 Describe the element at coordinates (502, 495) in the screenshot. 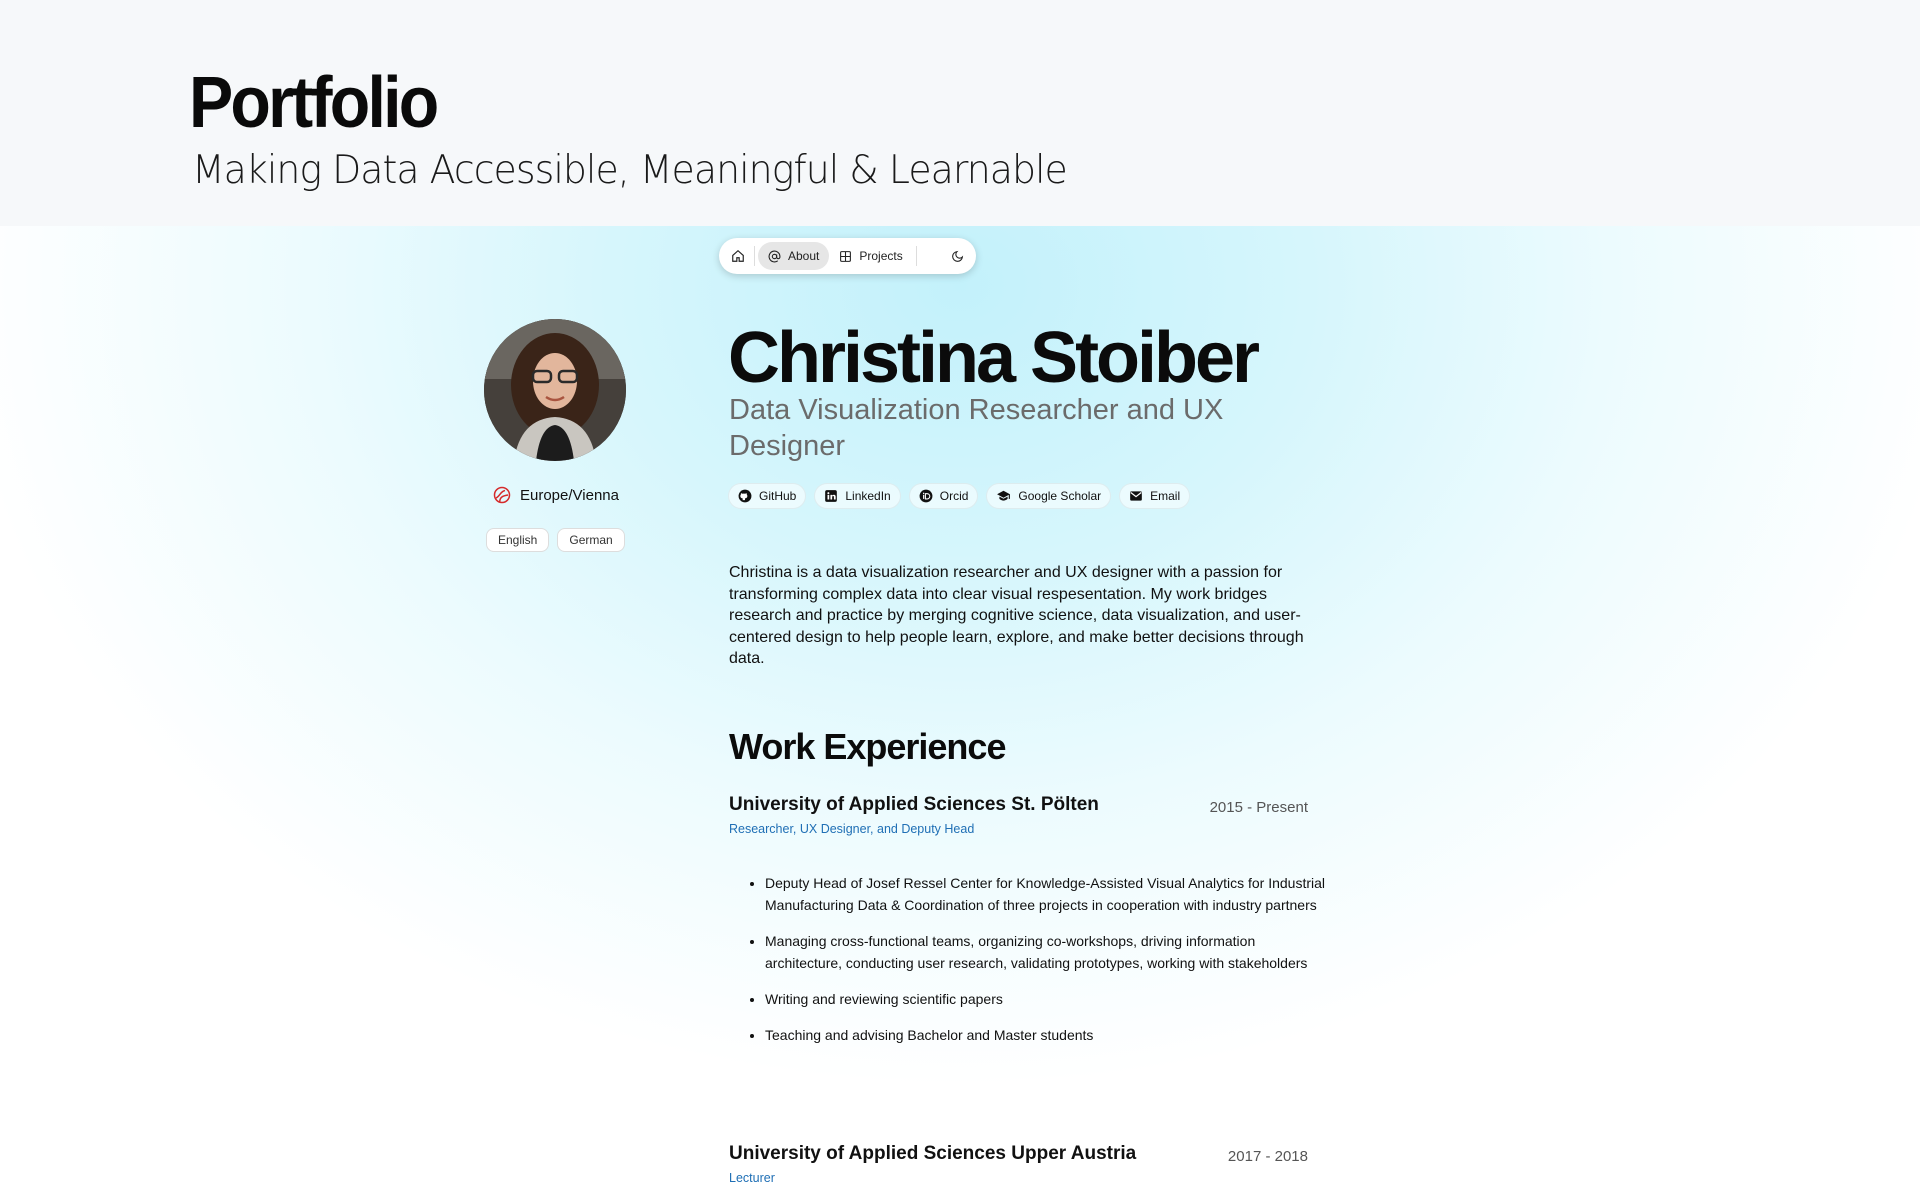

I see `globe-icon` at that location.